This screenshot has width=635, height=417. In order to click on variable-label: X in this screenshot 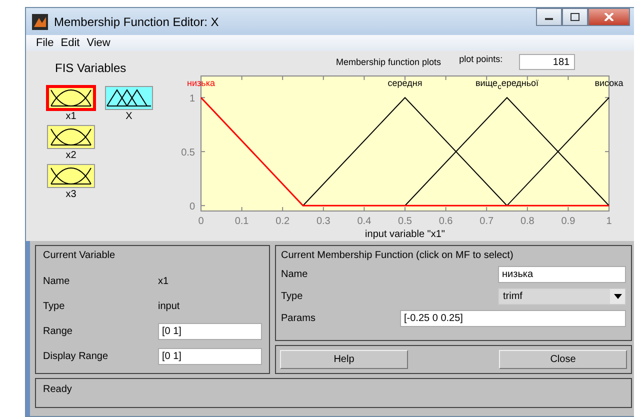, I will do `click(129, 117)`.